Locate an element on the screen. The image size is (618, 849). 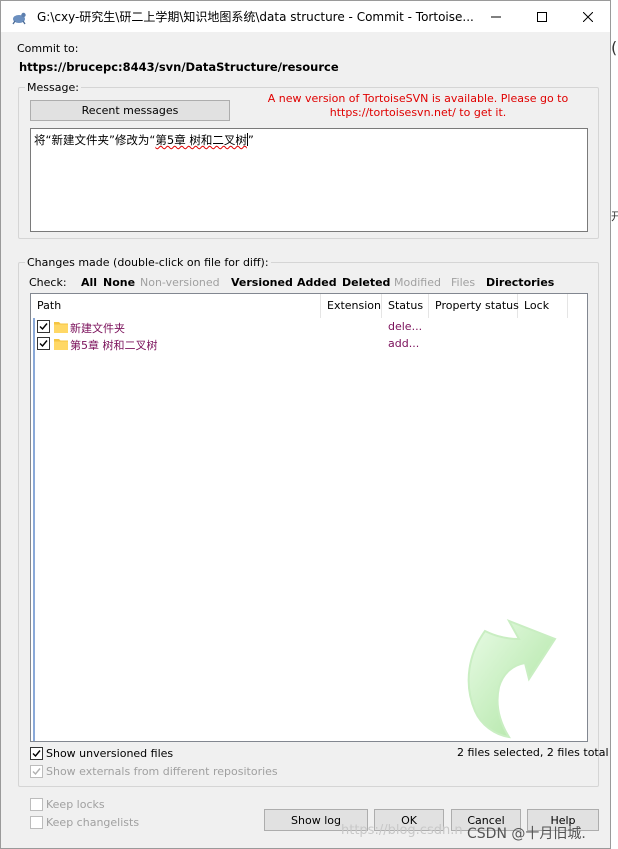
show-unversioned-checkbox is located at coordinates (36, 753).